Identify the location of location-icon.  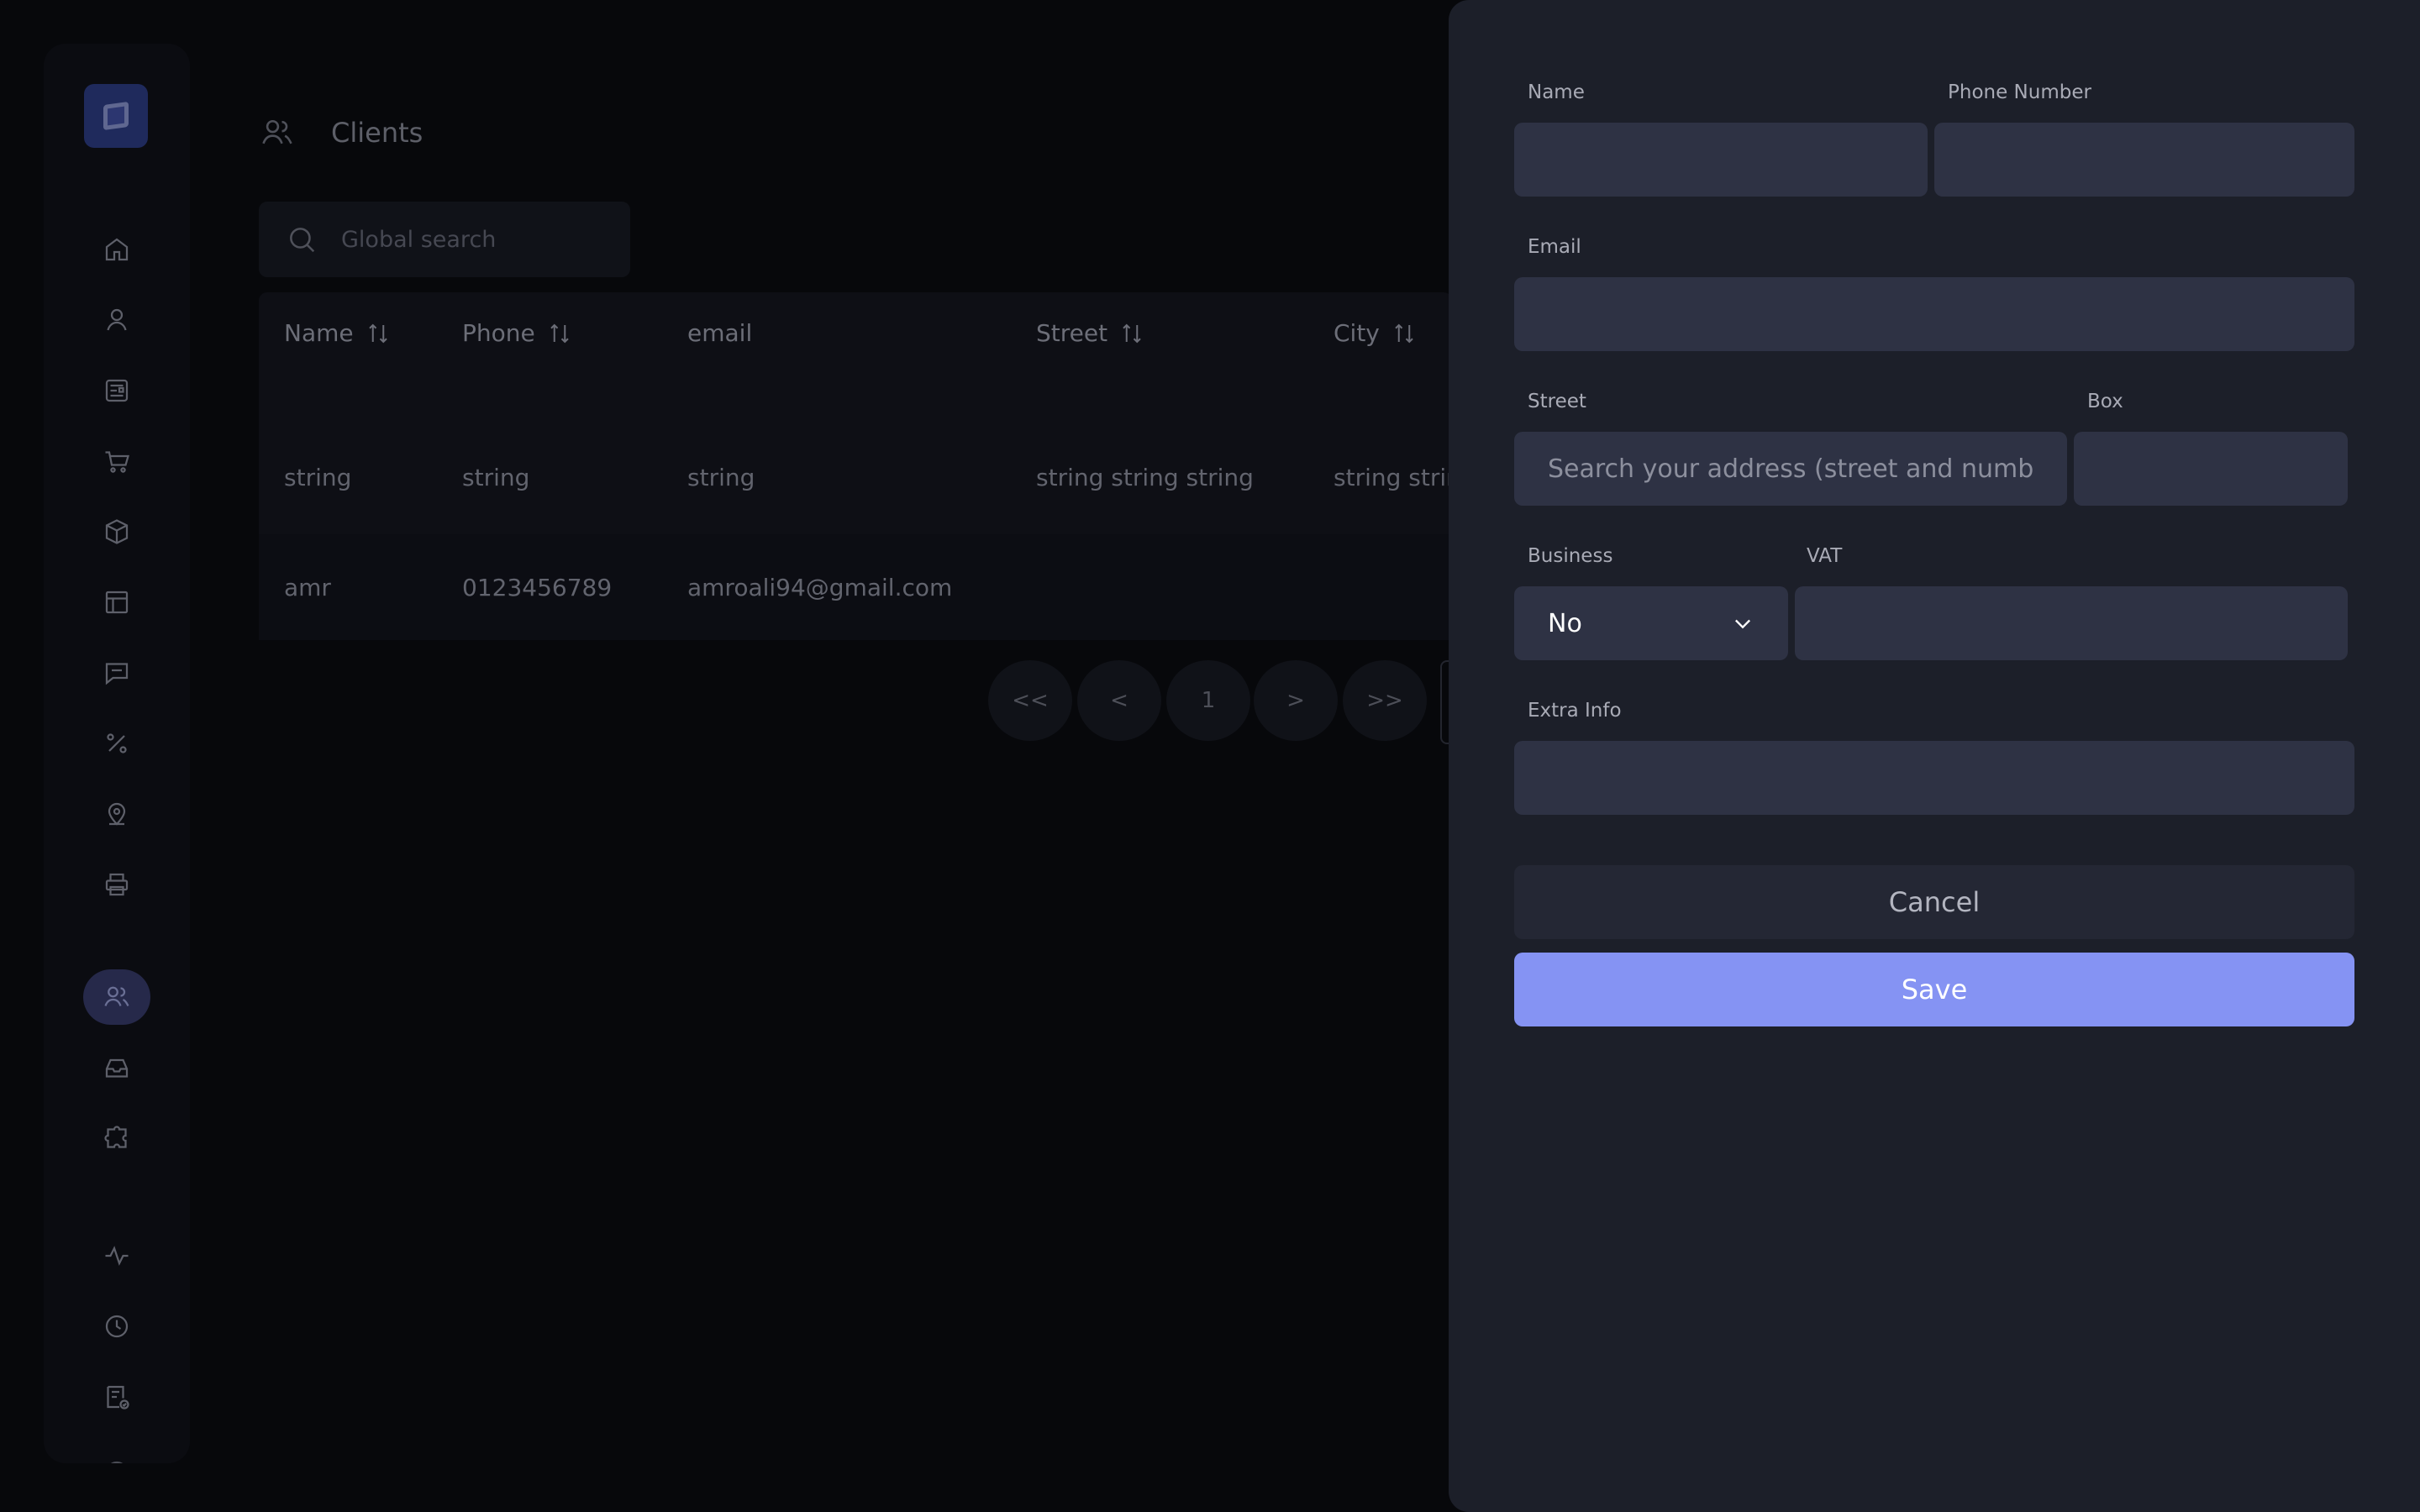
(116, 814).